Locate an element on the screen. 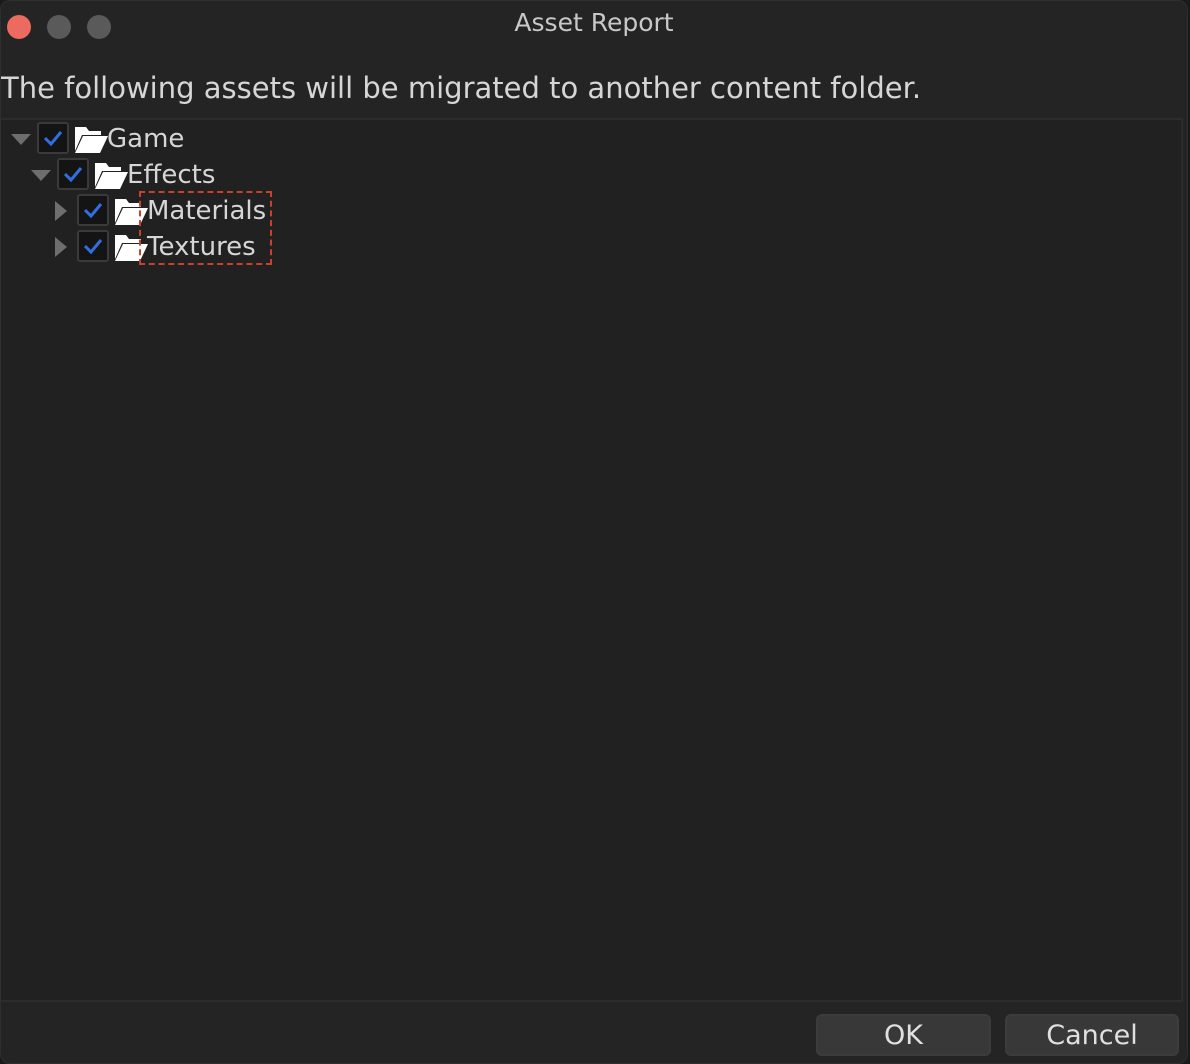 This screenshot has width=1190, height=1064. window-title: Asset Report is located at coordinates (594, 22).